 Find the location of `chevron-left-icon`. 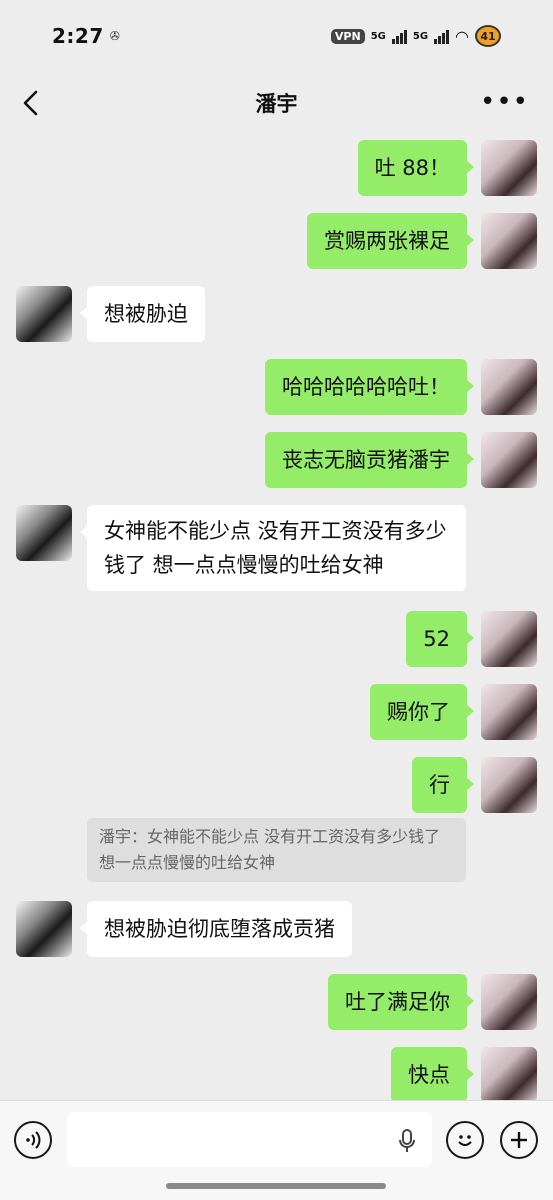

chevron-left-icon is located at coordinates (30, 103).